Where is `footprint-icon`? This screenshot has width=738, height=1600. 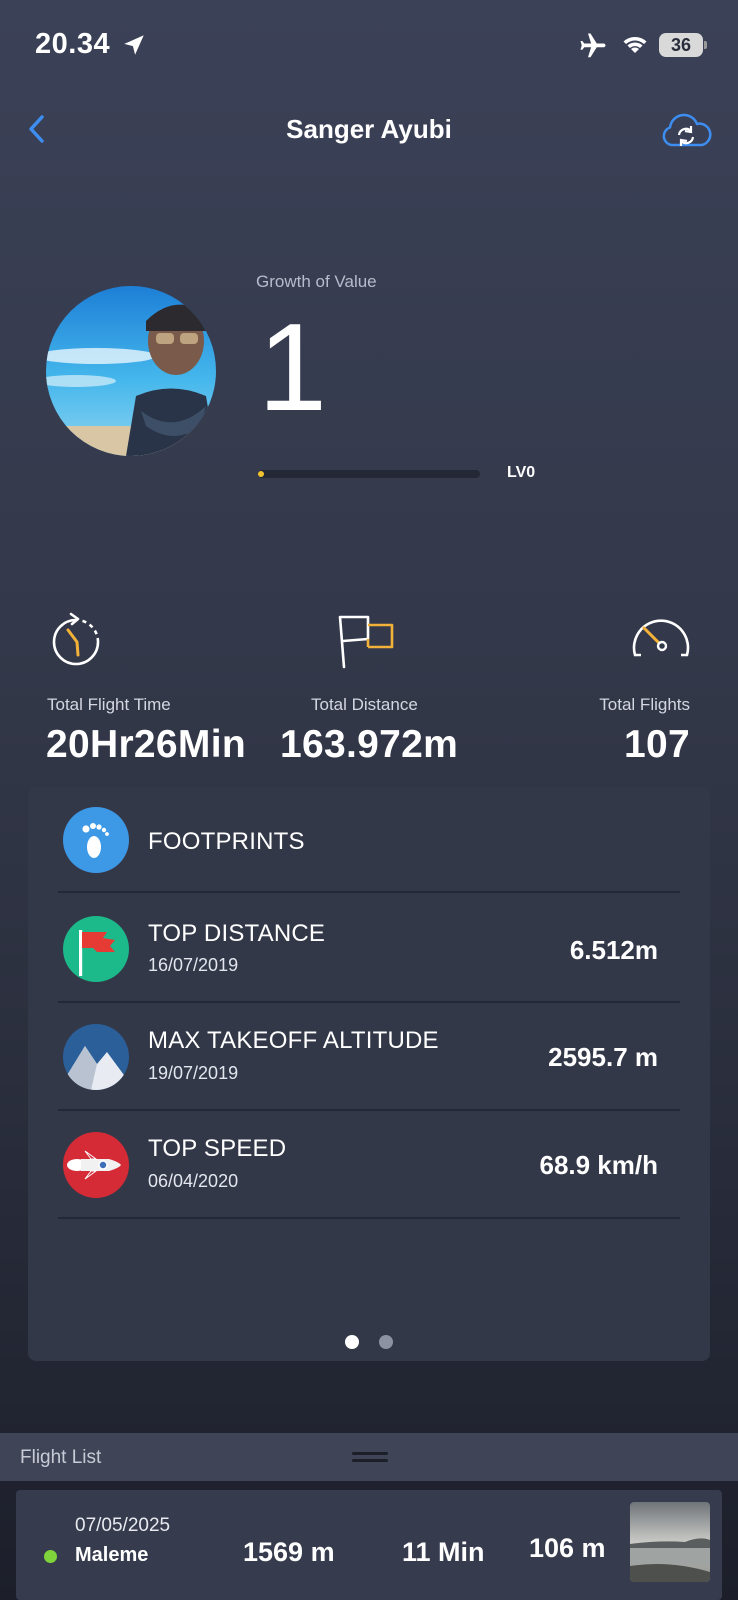
footprint-icon is located at coordinates (96, 840).